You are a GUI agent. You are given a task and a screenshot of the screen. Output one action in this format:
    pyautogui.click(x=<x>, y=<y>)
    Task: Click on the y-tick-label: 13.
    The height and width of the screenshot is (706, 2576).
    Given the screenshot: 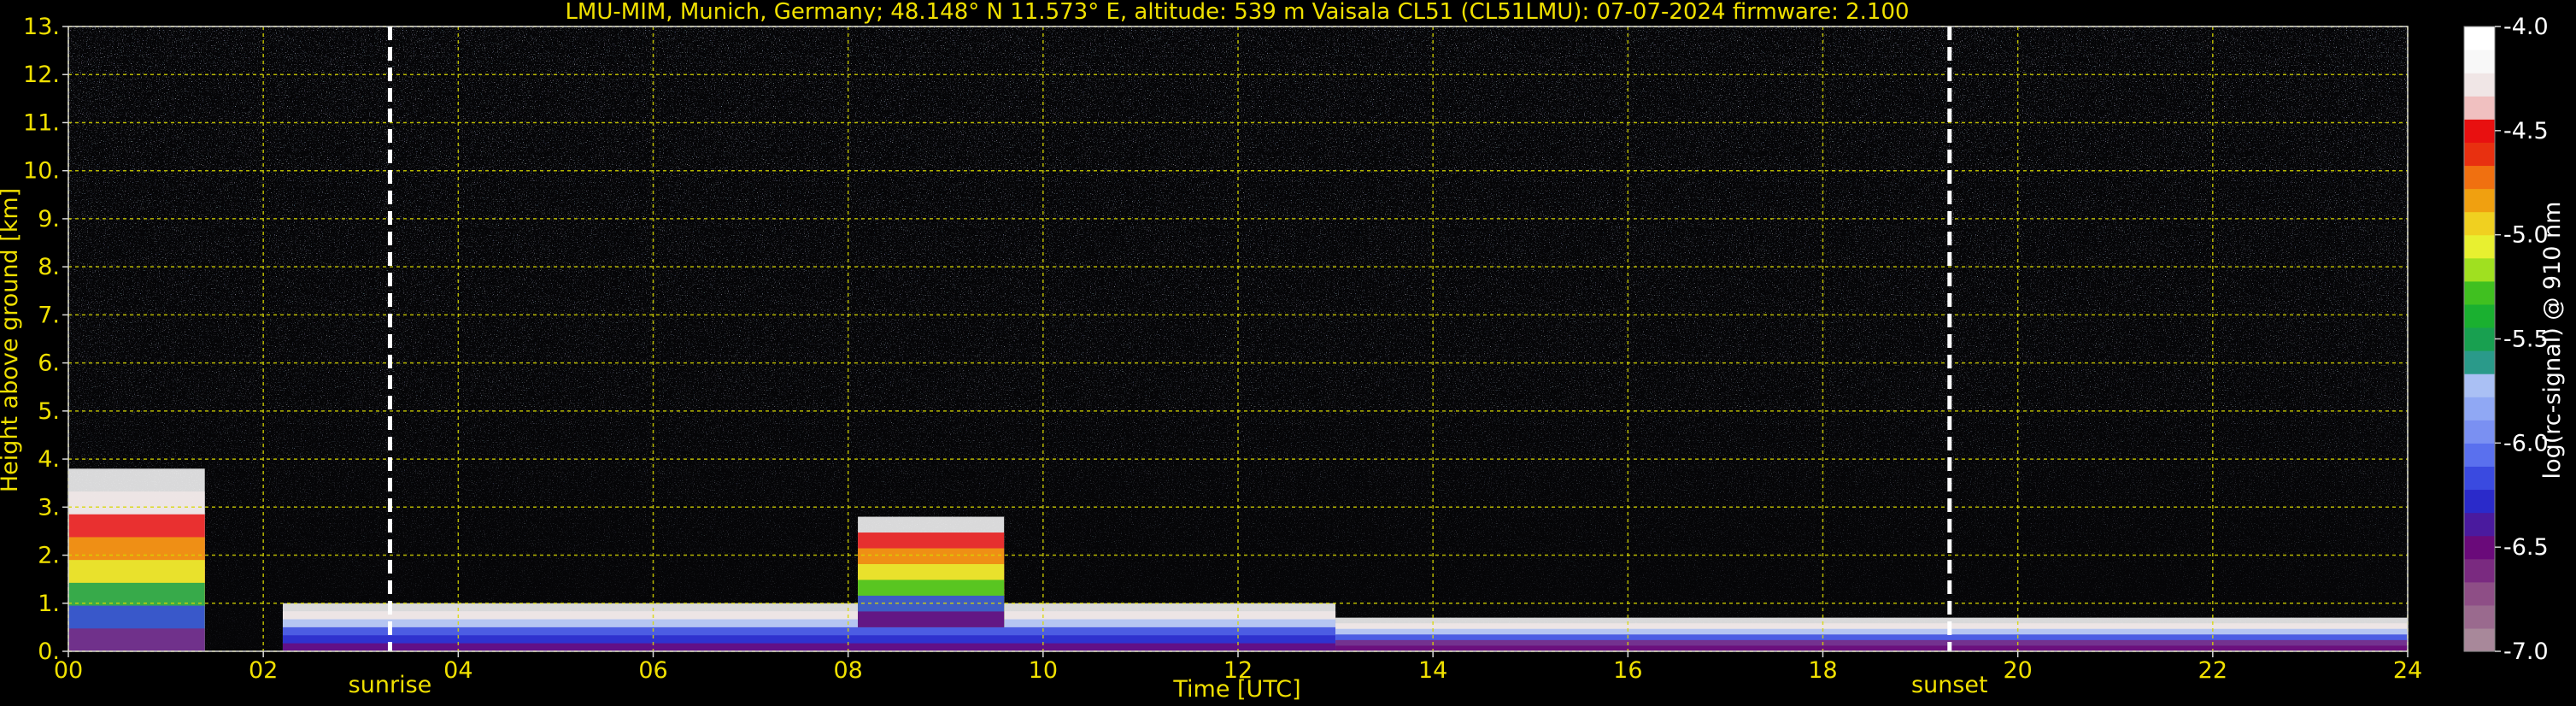 What is the action you would take?
    pyautogui.click(x=41, y=27)
    